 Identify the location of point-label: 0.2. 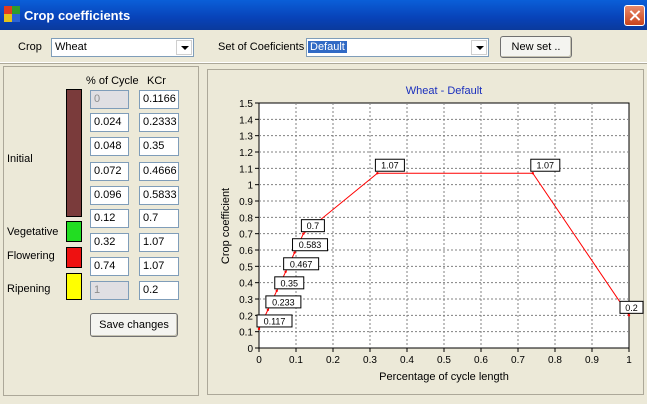
(631, 307).